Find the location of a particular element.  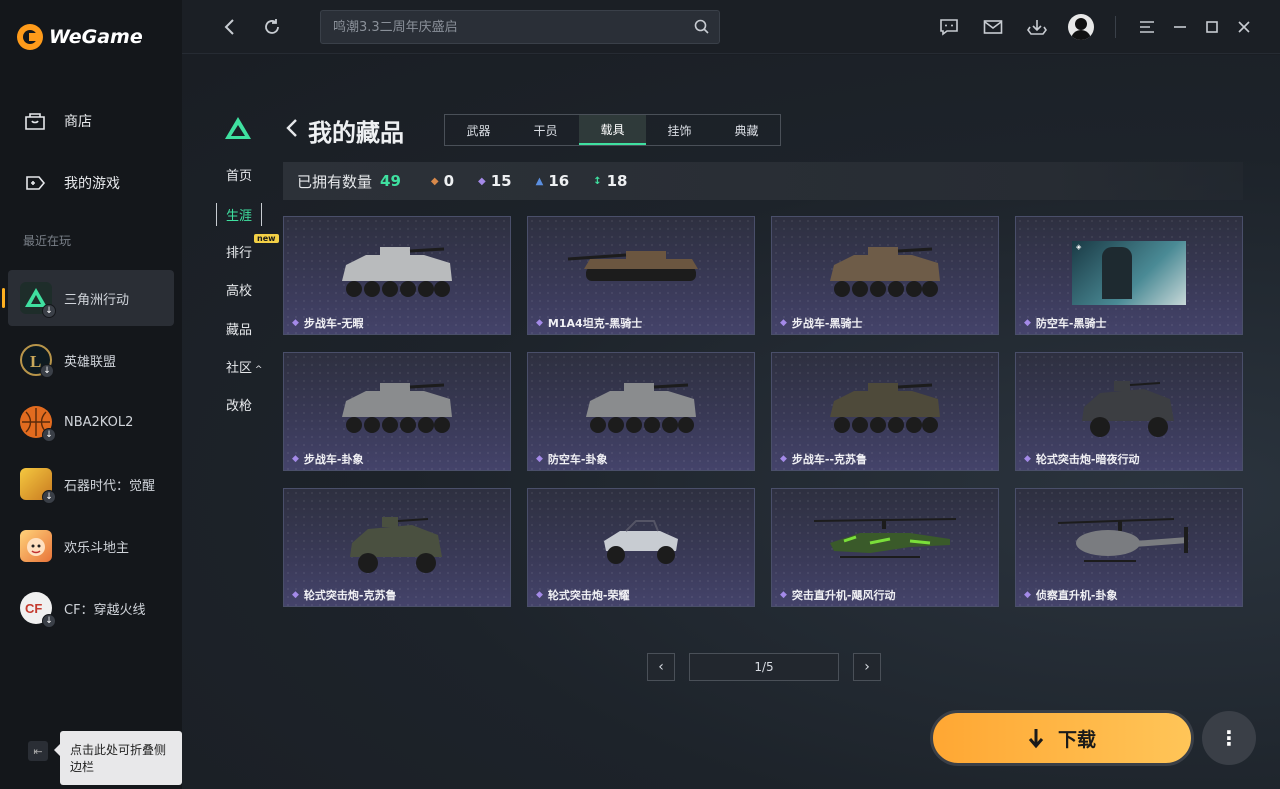

nav-my-games: 我的游戏 is located at coordinates (71, 183).